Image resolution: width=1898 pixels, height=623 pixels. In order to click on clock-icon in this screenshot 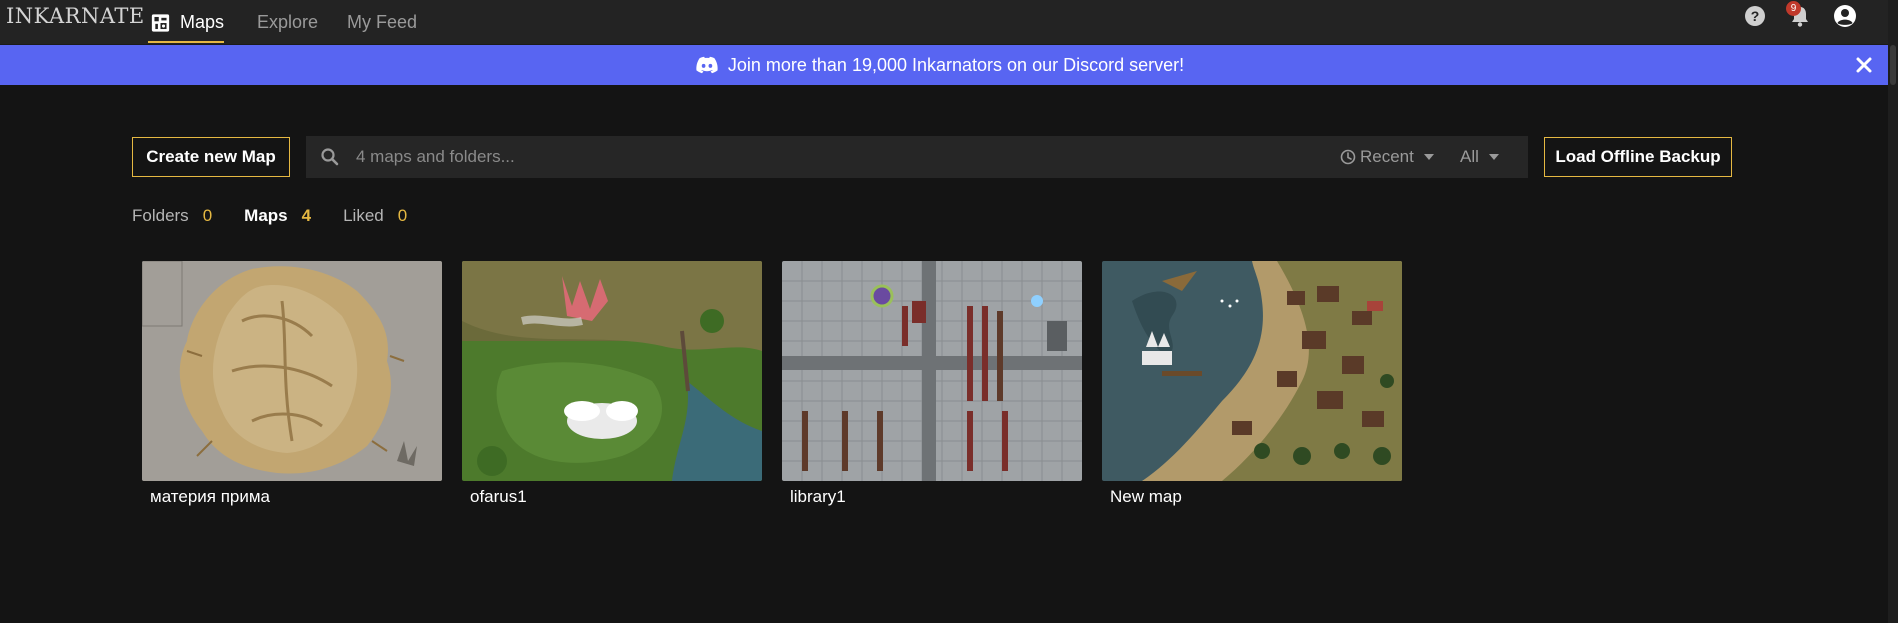, I will do `click(1348, 157)`.